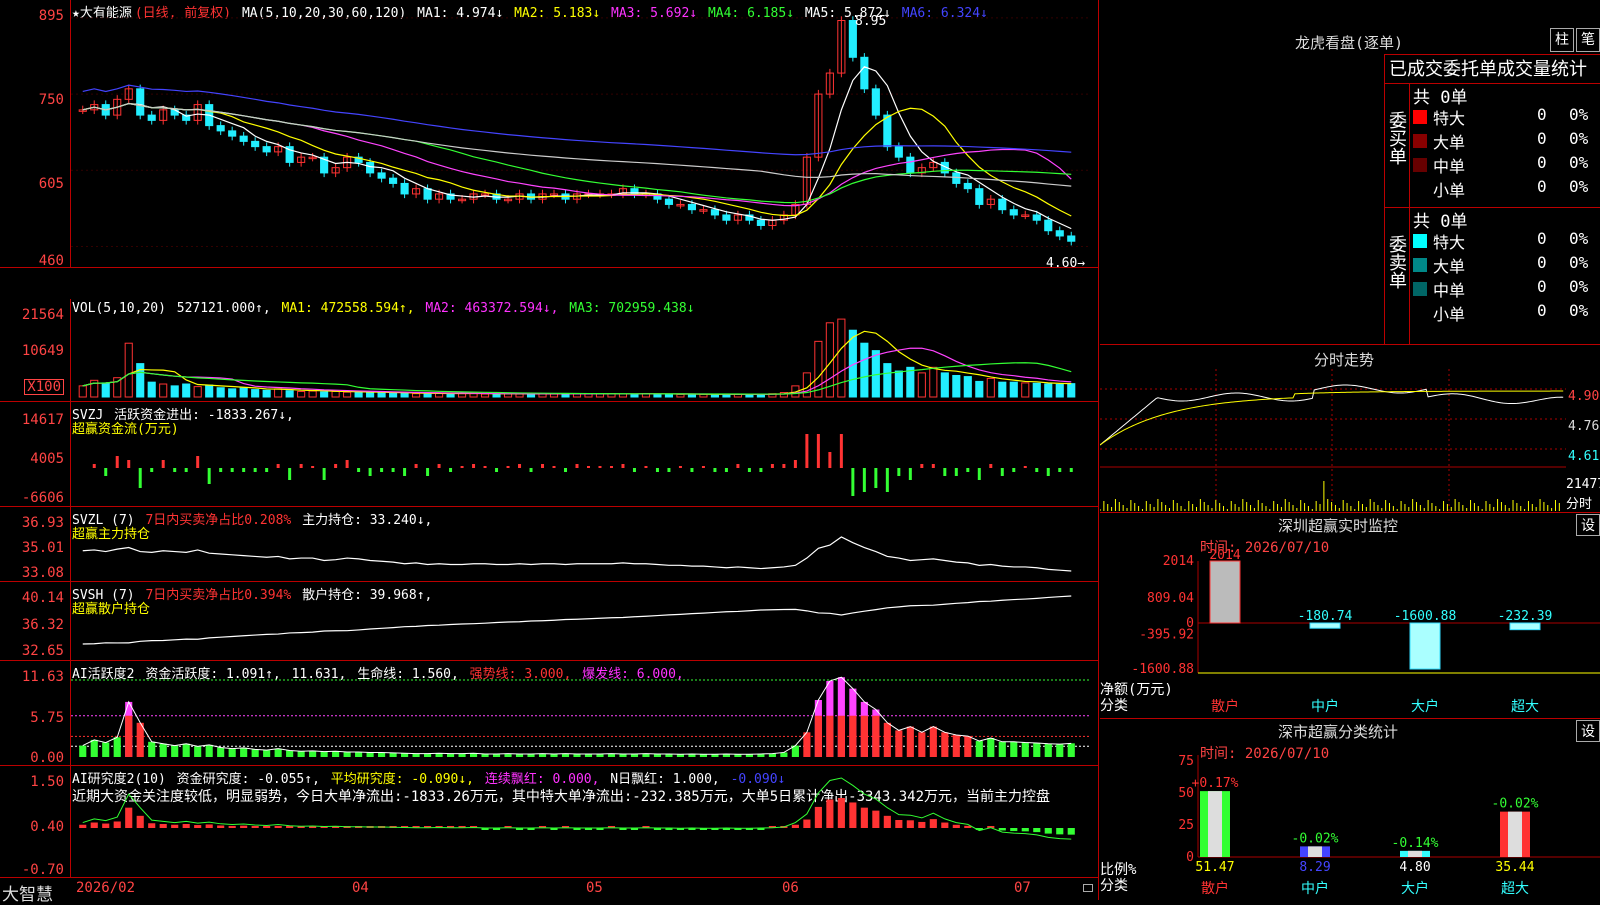 The height and width of the screenshot is (905, 1600). Describe the element at coordinates (1325, 706) in the screenshot. I see `monitor-category: 中户` at that location.